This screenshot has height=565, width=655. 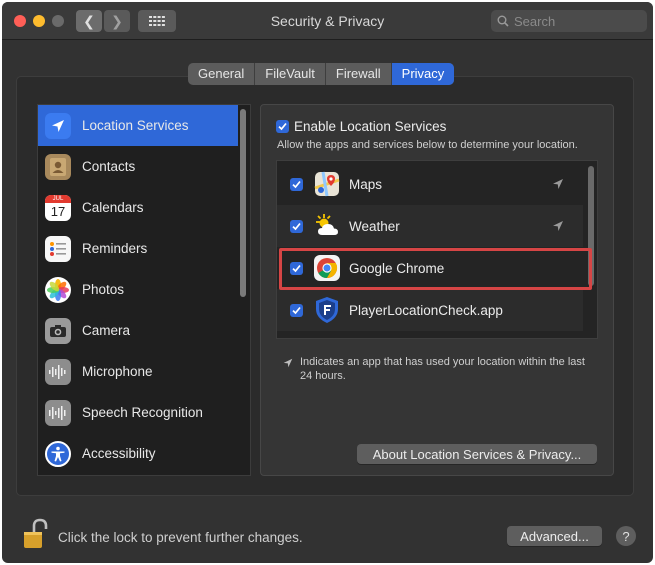 What do you see at coordinates (58, 125) in the screenshot?
I see `location-arrow-icon` at bounding box center [58, 125].